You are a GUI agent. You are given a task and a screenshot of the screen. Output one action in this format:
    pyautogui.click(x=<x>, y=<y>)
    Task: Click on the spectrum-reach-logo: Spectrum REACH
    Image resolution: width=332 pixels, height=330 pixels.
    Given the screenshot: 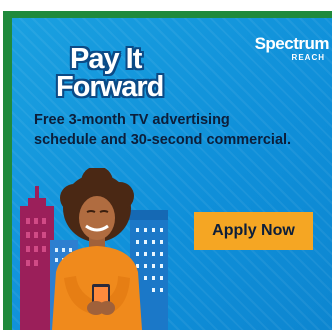 What is the action you would take?
    pyautogui.click(x=282, y=48)
    